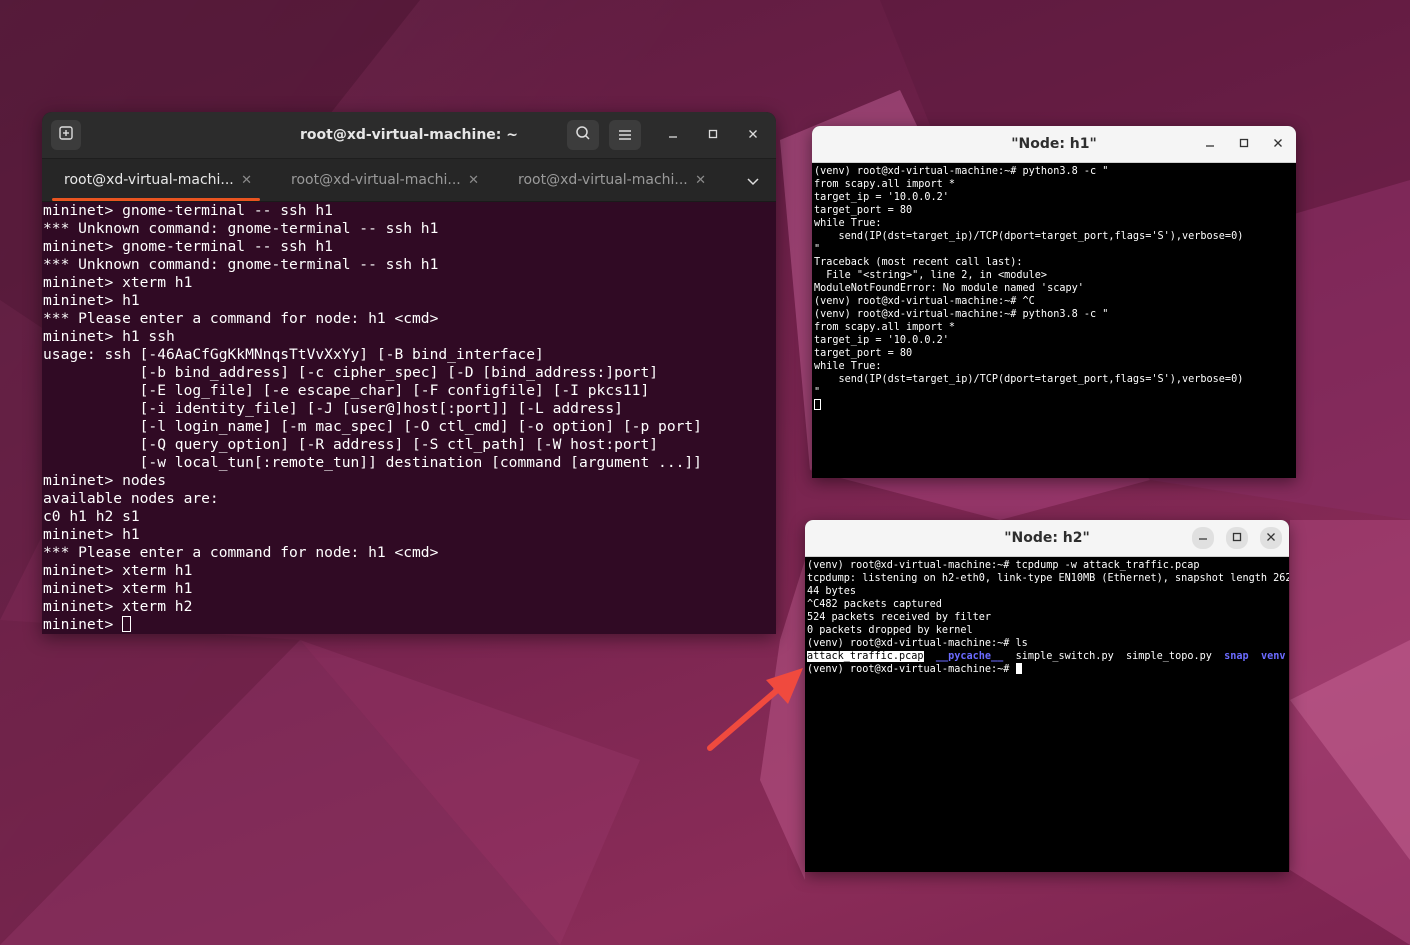 The height and width of the screenshot is (945, 1410). I want to click on prompt-line: mininet>, so click(409, 625).